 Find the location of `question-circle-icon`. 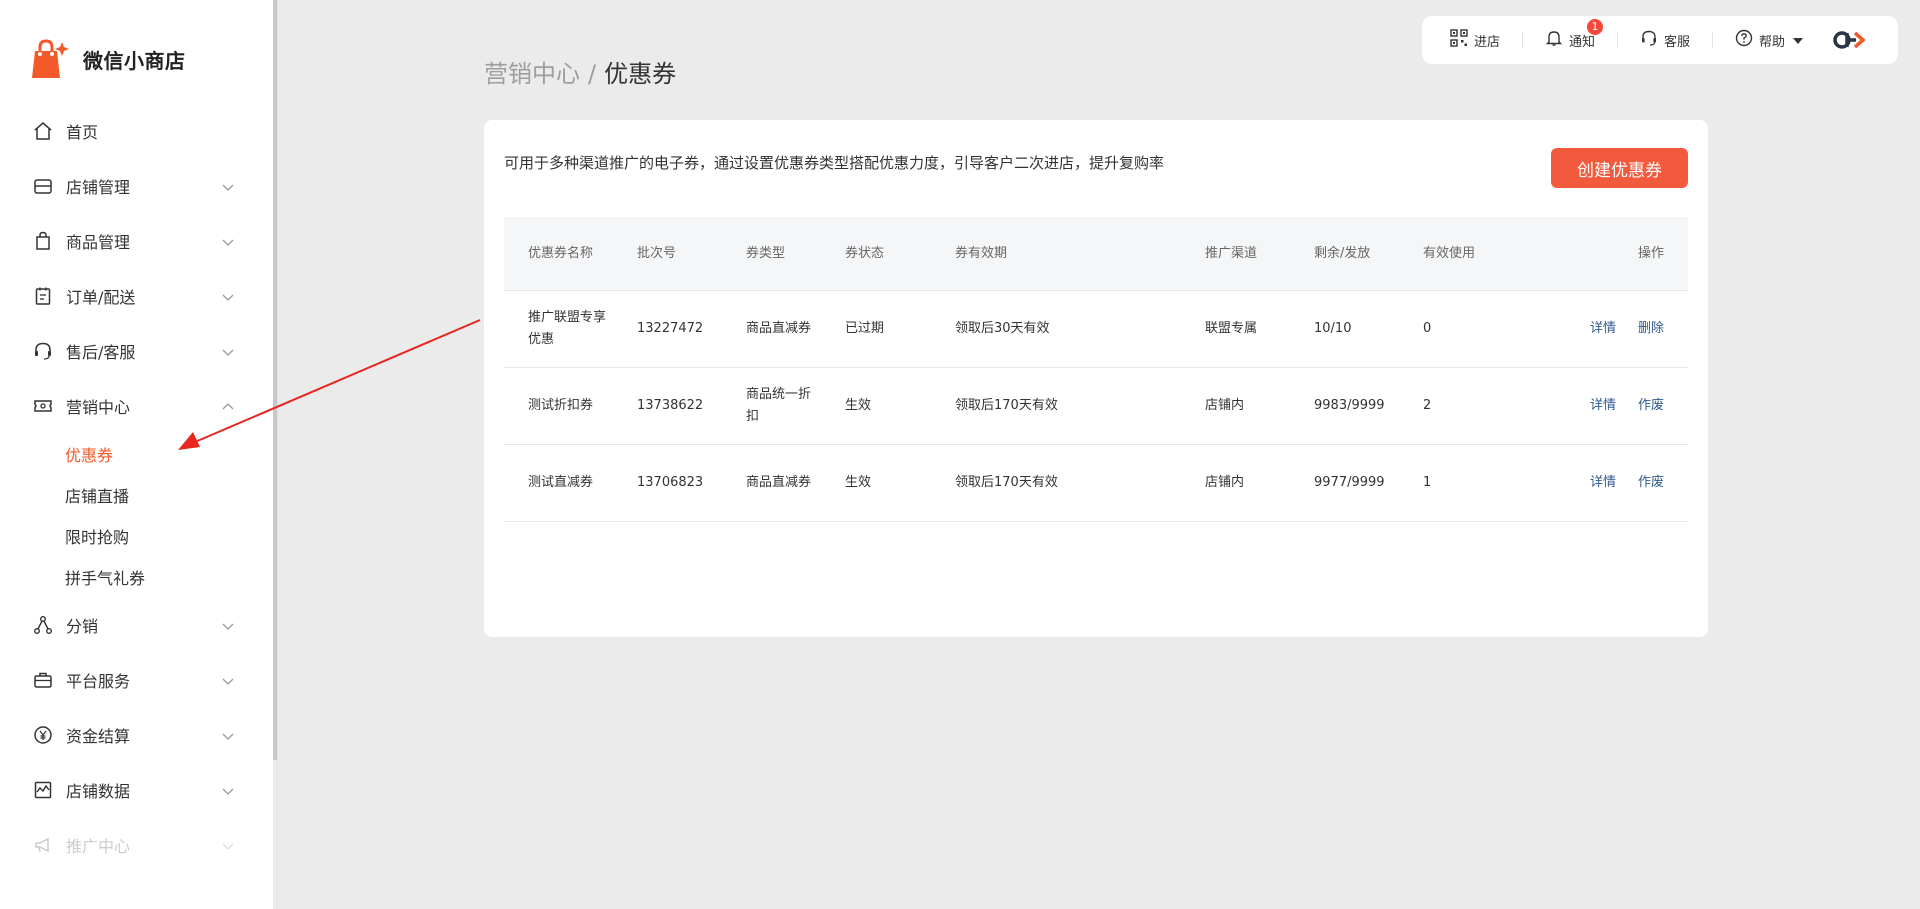

question-circle-icon is located at coordinates (1744, 40).